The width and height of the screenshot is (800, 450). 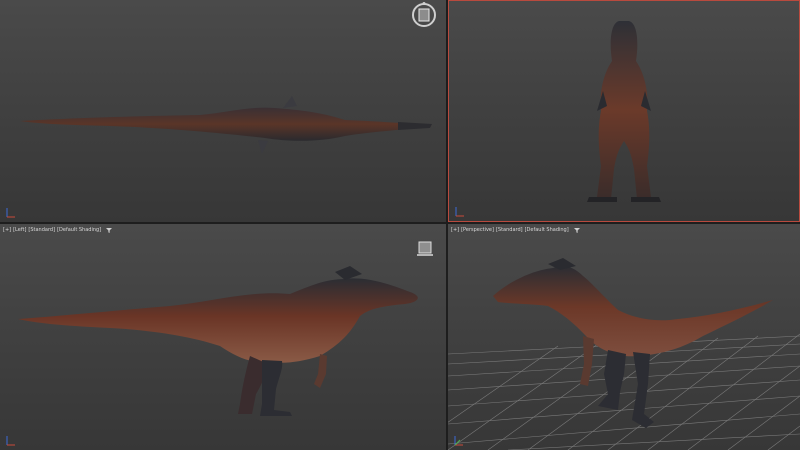 I want to click on dinosaur-front-view, so click(x=624, y=111).